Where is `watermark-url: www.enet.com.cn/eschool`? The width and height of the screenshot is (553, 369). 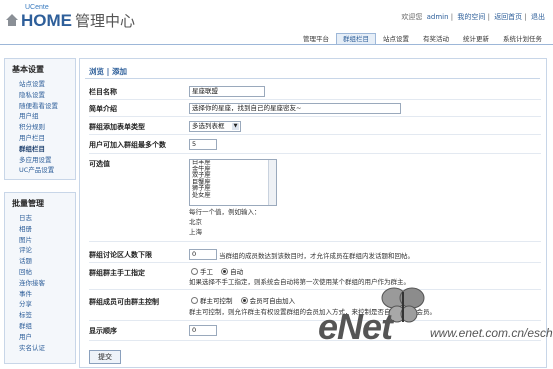 watermark-url: www.enet.com.cn/eschool is located at coordinates (491, 333).